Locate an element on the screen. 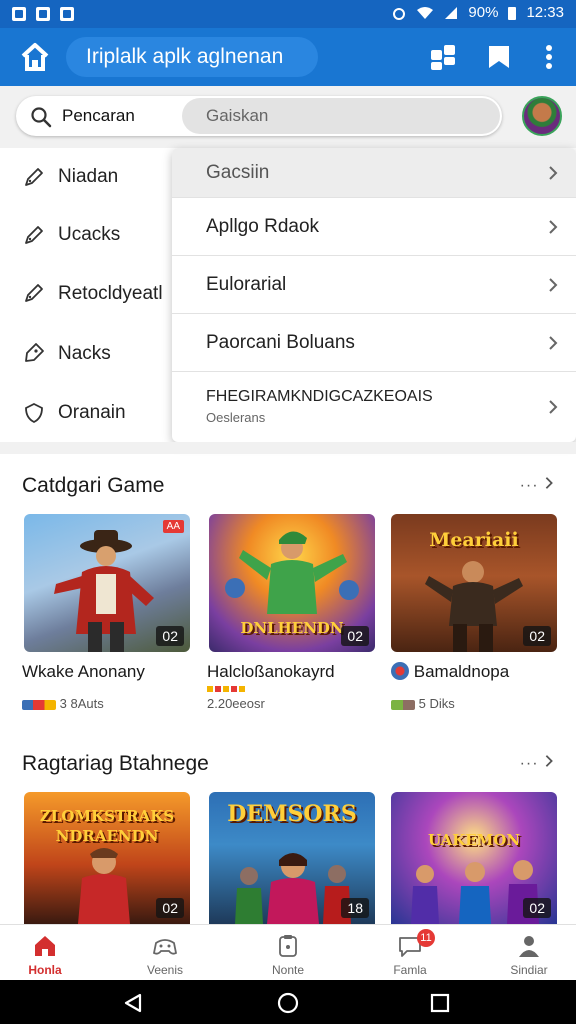 This screenshot has height=1024, width=576. game-card-image: DEMSORS 18 is located at coordinates (292, 858).